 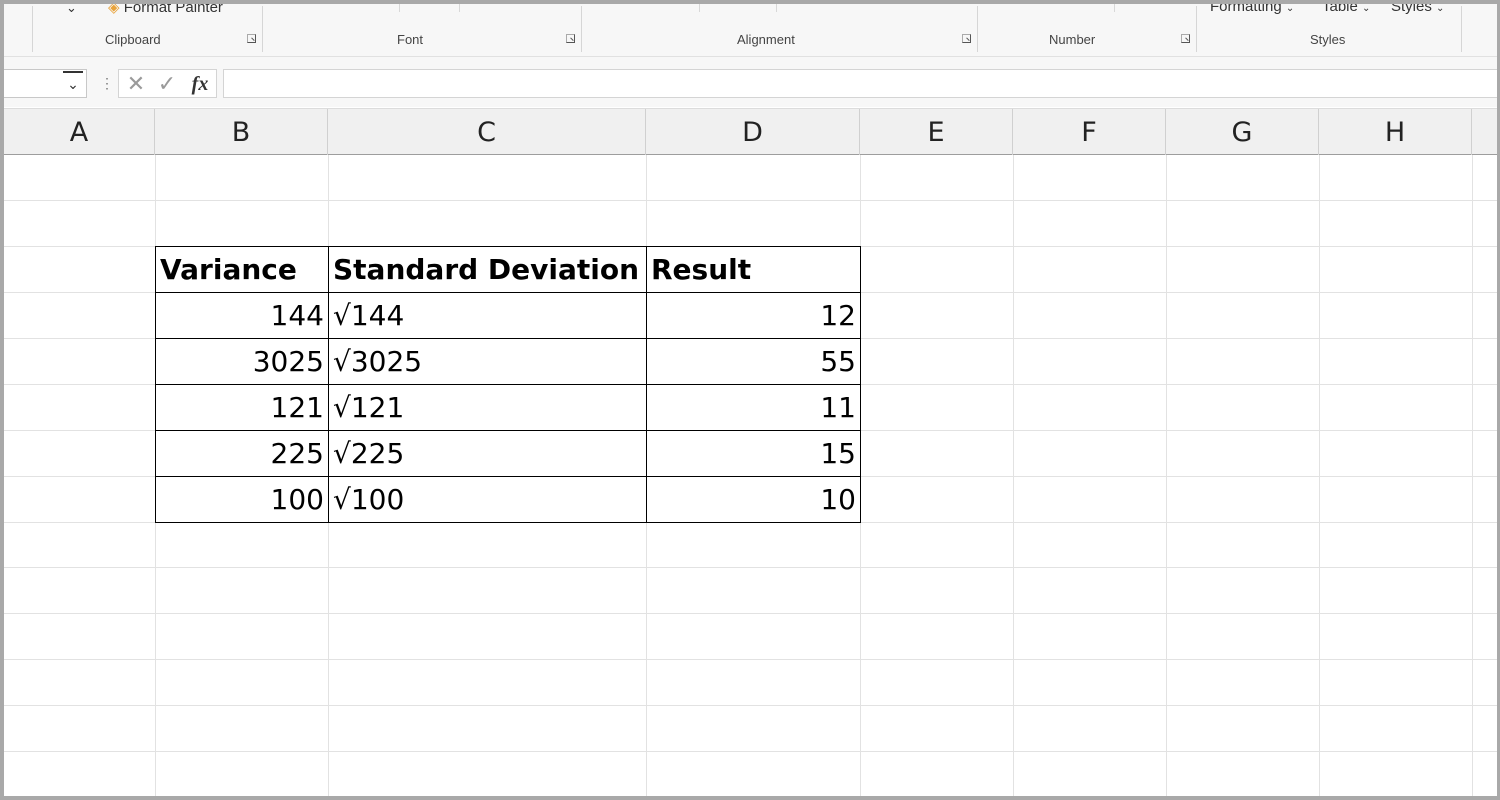 What do you see at coordinates (242, 499) in the screenshot?
I see `variance-cell: 100` at bounding box center [242, 499].